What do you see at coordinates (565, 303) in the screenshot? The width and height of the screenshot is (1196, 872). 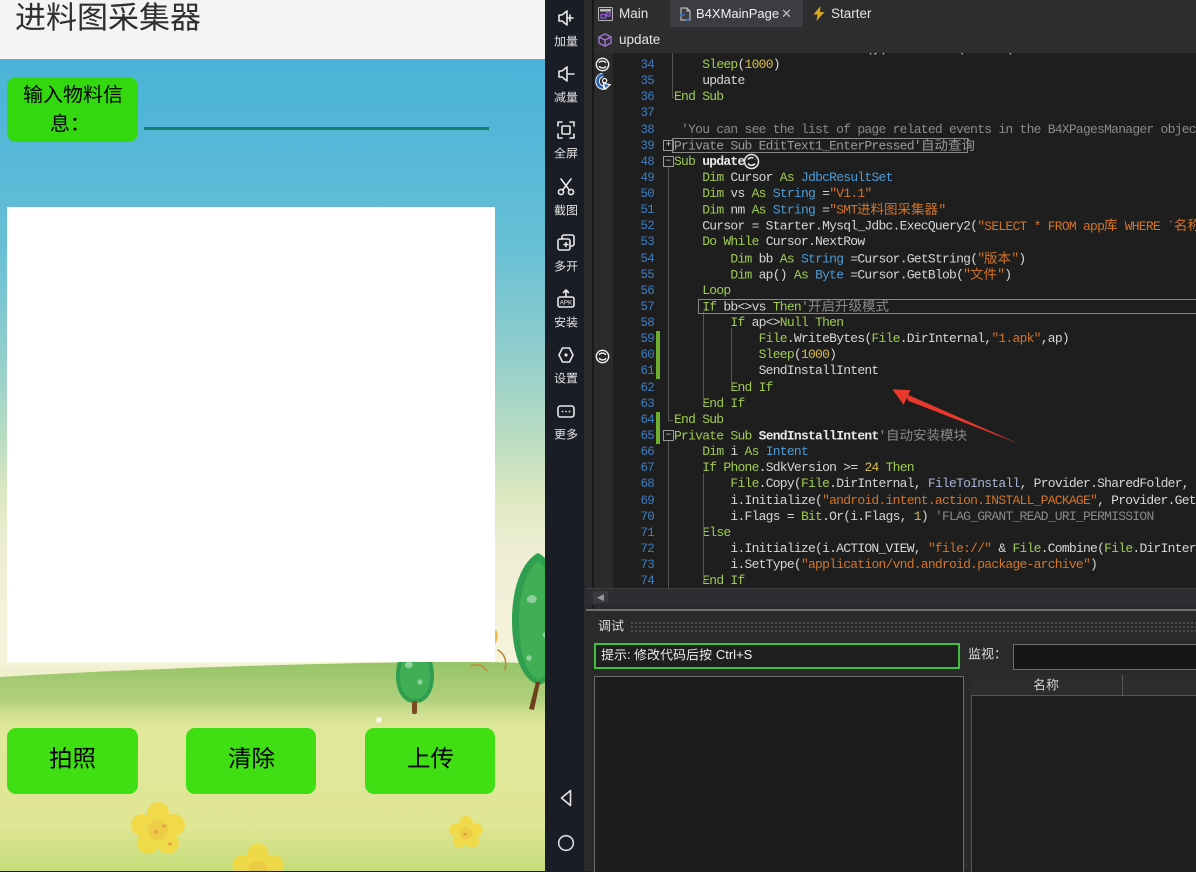 I see `svg-text: APK` at bounding box center [565, 303].